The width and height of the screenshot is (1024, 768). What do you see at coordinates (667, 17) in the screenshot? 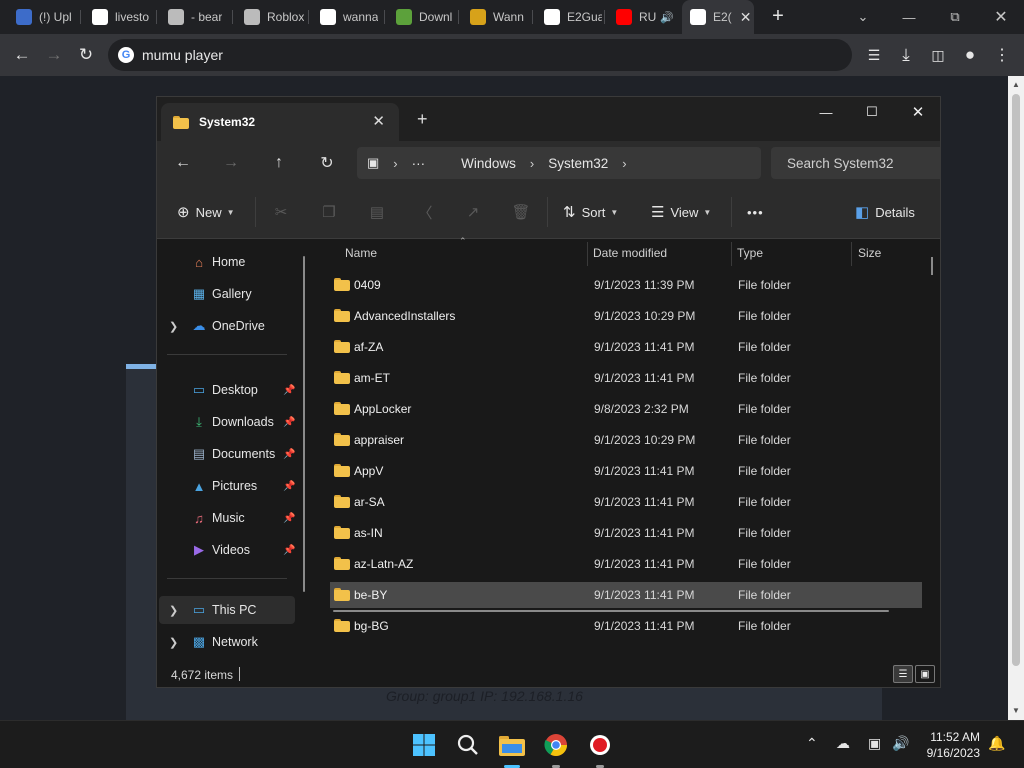
I see `audio-playing-icon: 🔊` at bounding box center [667, 17].